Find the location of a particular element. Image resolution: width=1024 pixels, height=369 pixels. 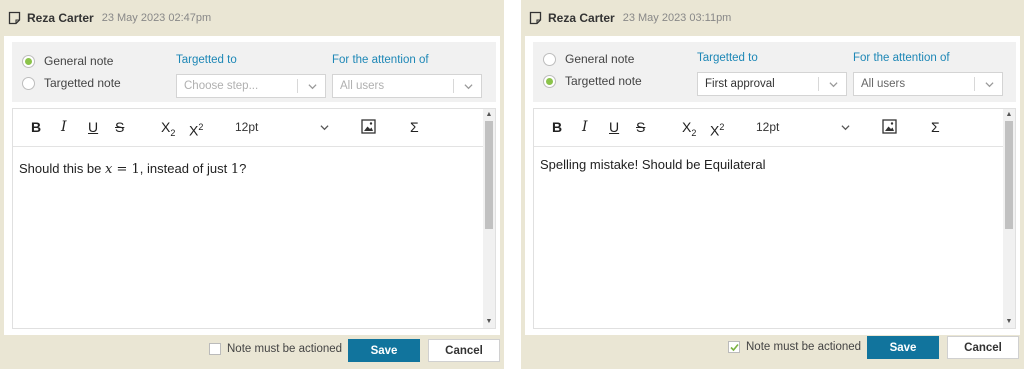

targetted-to-value: First approval is located at coordinates (740, 84).